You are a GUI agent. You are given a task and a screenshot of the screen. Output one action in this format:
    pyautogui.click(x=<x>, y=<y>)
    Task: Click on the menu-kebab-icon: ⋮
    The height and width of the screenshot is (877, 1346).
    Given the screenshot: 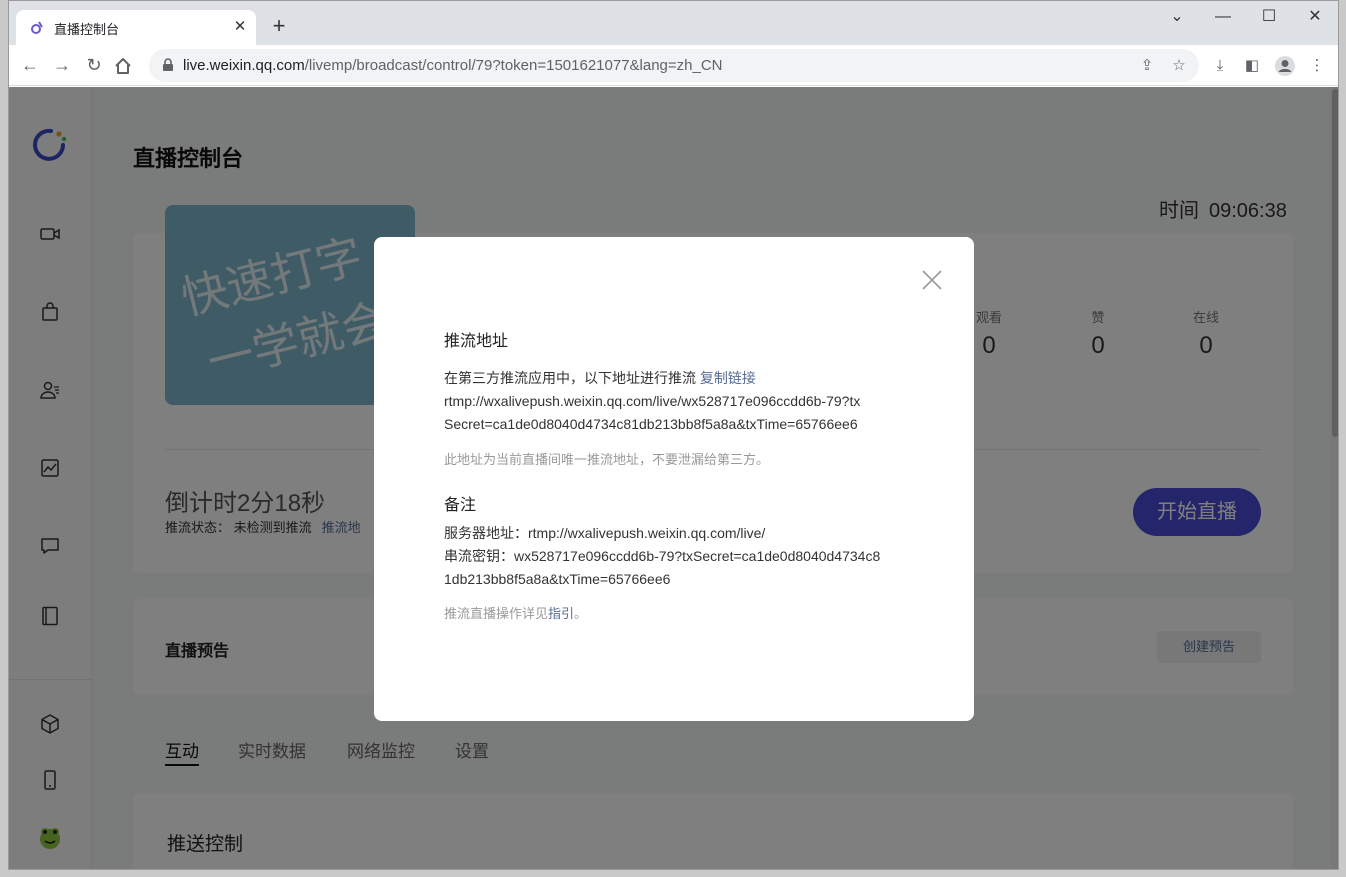 What is the action you would take?
    pyautogui.click(x=1317, y=66)
    